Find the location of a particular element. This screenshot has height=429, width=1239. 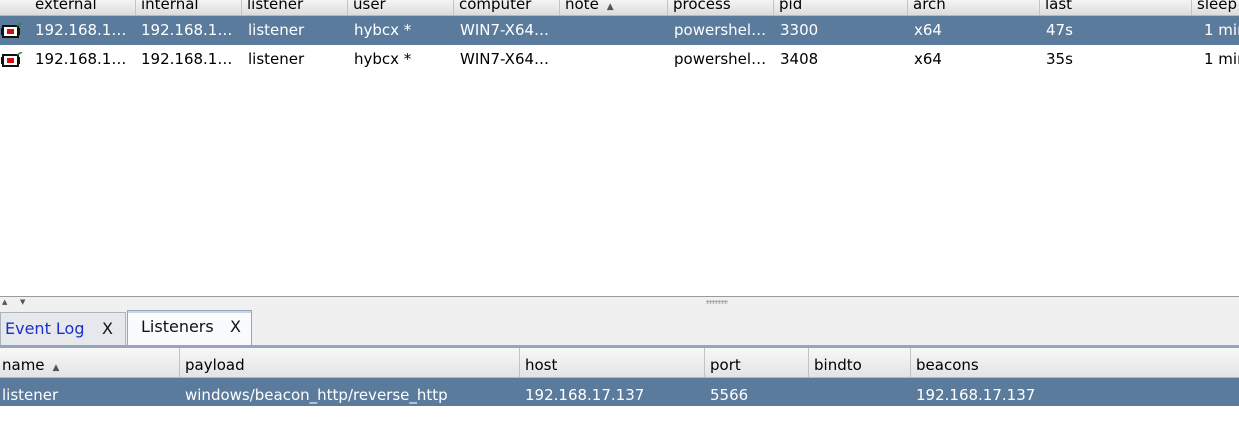

cell-last: 47s is located at coordinates (1059, 30).